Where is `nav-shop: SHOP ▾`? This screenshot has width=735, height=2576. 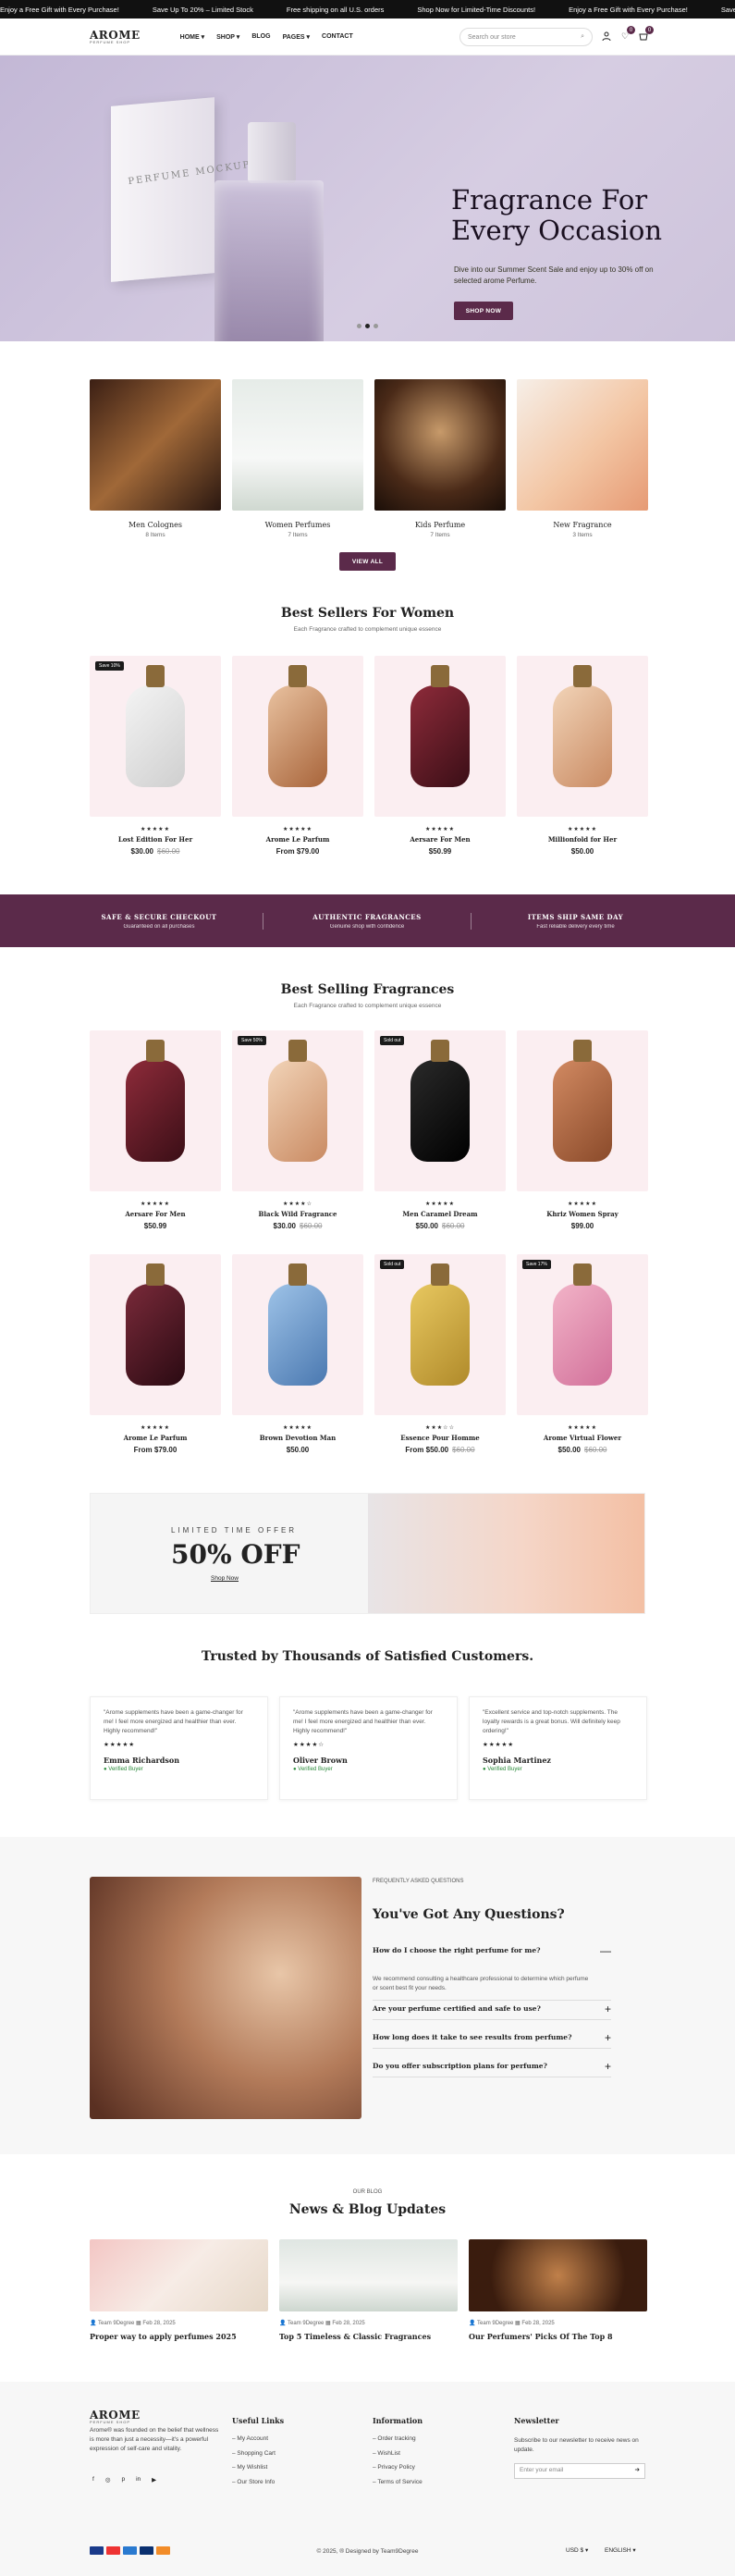 nav-shop: SHOP ▾ is located at coordinates (228, 37).